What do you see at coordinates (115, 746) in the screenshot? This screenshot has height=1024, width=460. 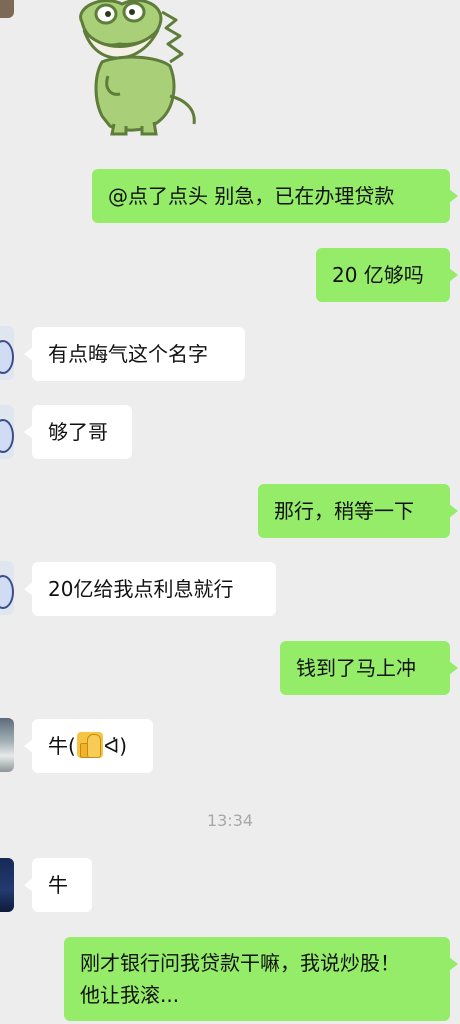 I see `message-text-suffix: ᐊ̇)` at bounding box center [115, 746].